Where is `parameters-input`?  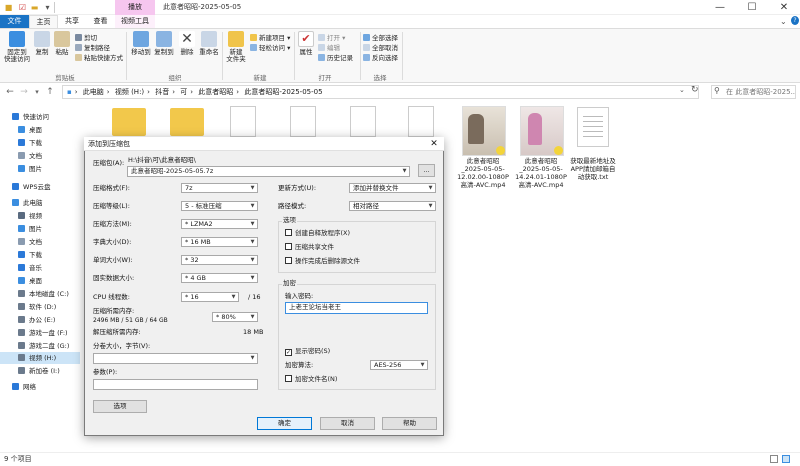
parameters-input is located at coordinates (175, 384).